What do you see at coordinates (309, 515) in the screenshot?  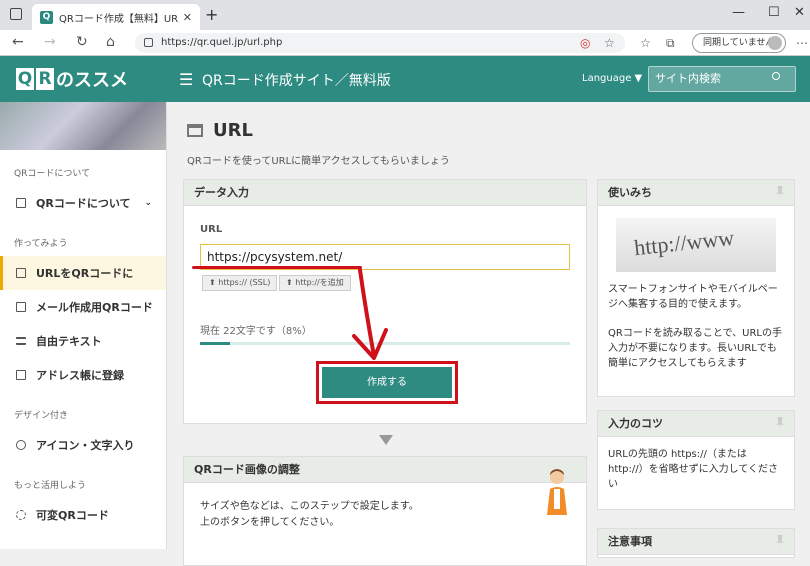 I see `adjust-text: サイズや色などは、このステップで設定します。 上のボタンを押してください。` at bounding box center [309, 515].